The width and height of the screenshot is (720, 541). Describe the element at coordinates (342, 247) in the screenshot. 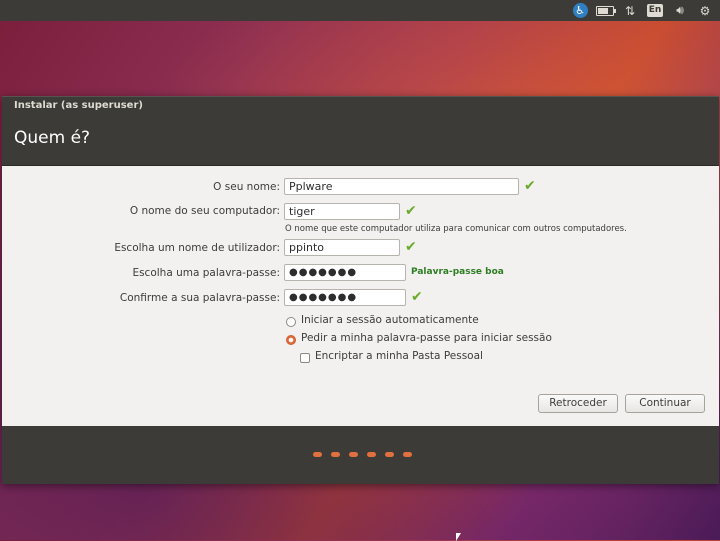

I see `username-field: ppinto` at that location.